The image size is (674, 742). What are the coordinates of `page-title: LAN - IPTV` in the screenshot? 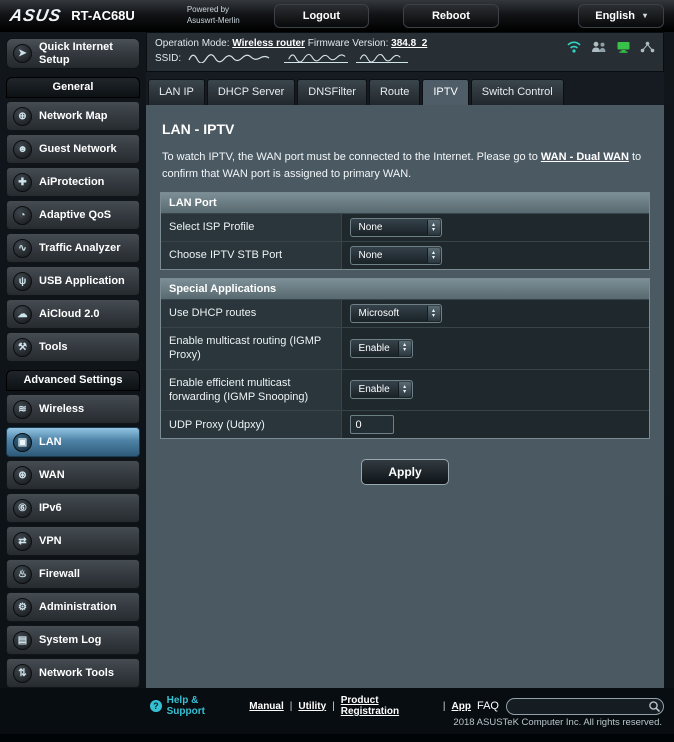 It's located at (198, 129).